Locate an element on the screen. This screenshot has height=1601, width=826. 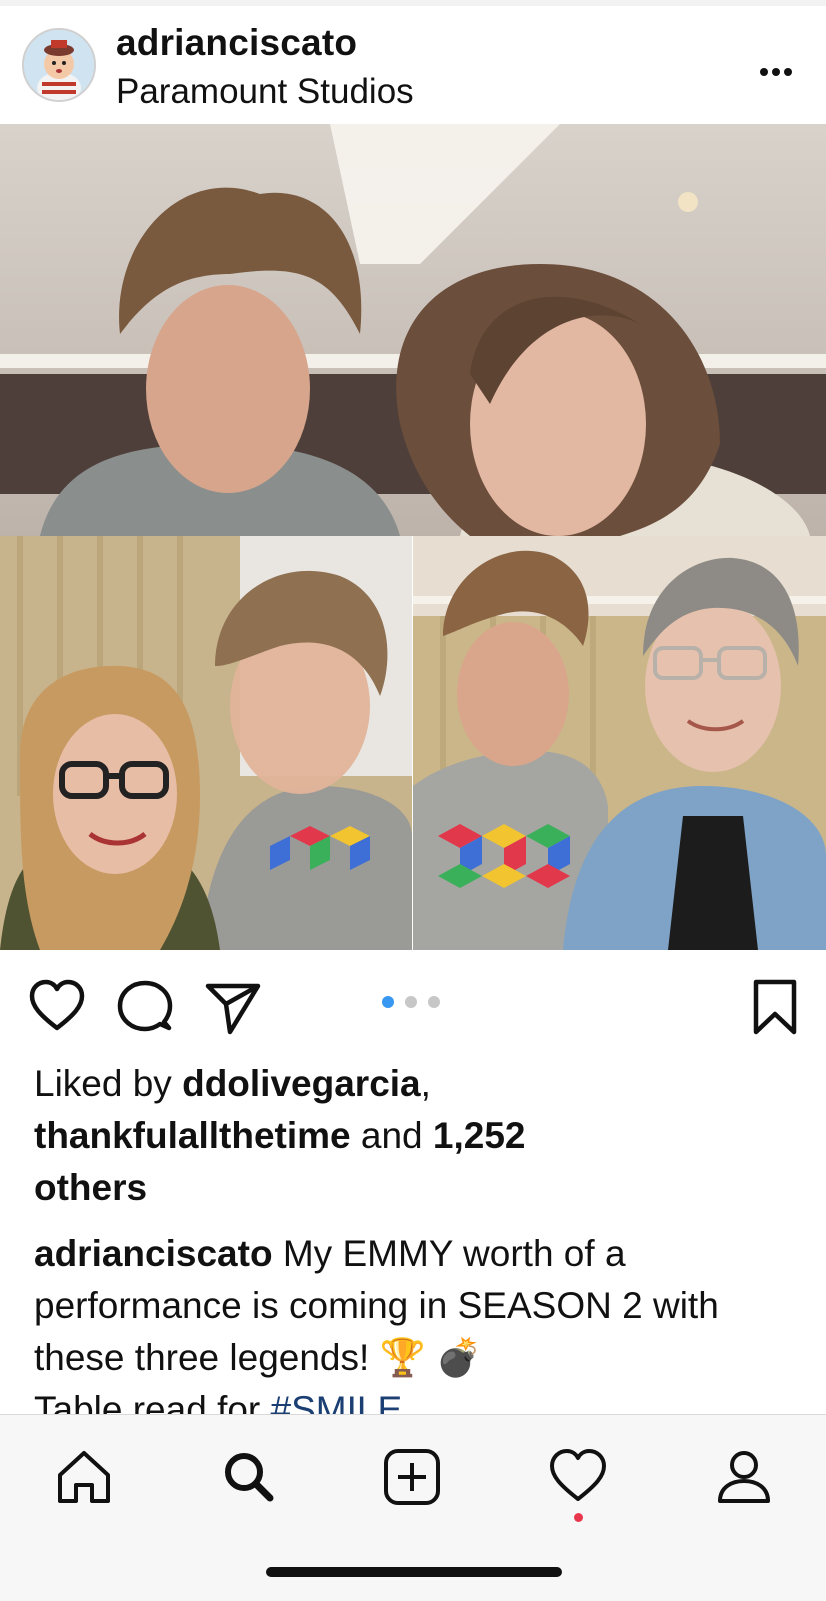
carousel-dot-active is located at coordinates (388, 1002).